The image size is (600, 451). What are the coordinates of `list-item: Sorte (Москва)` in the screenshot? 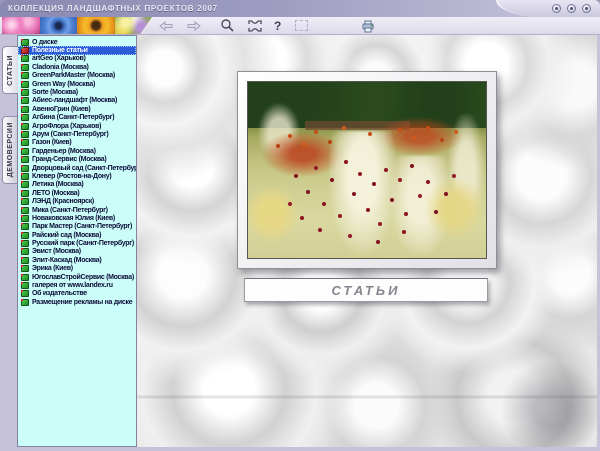 It's located at (77, 92).